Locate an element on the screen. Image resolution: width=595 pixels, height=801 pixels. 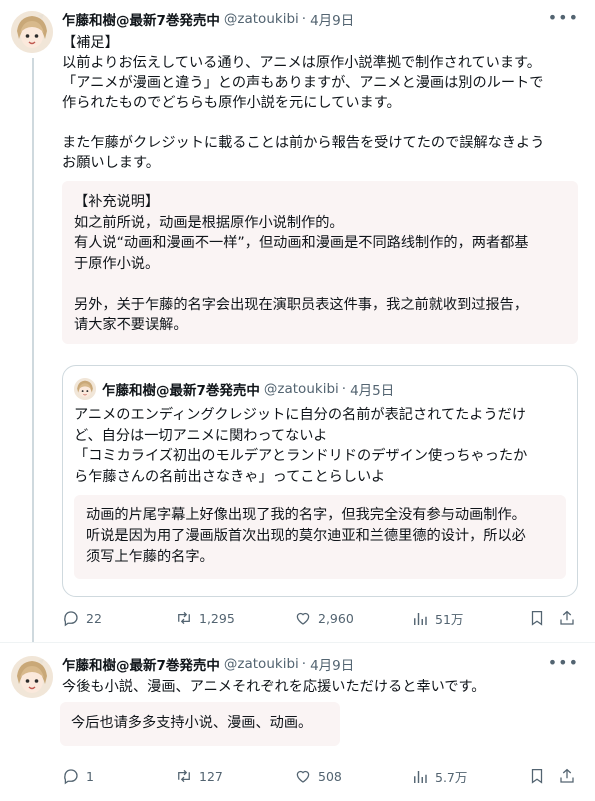
tweet-header: 乍藤和樹@最新7巻発売中 @zatoukibi · 4月9日 is located at coordinates (308, 19).